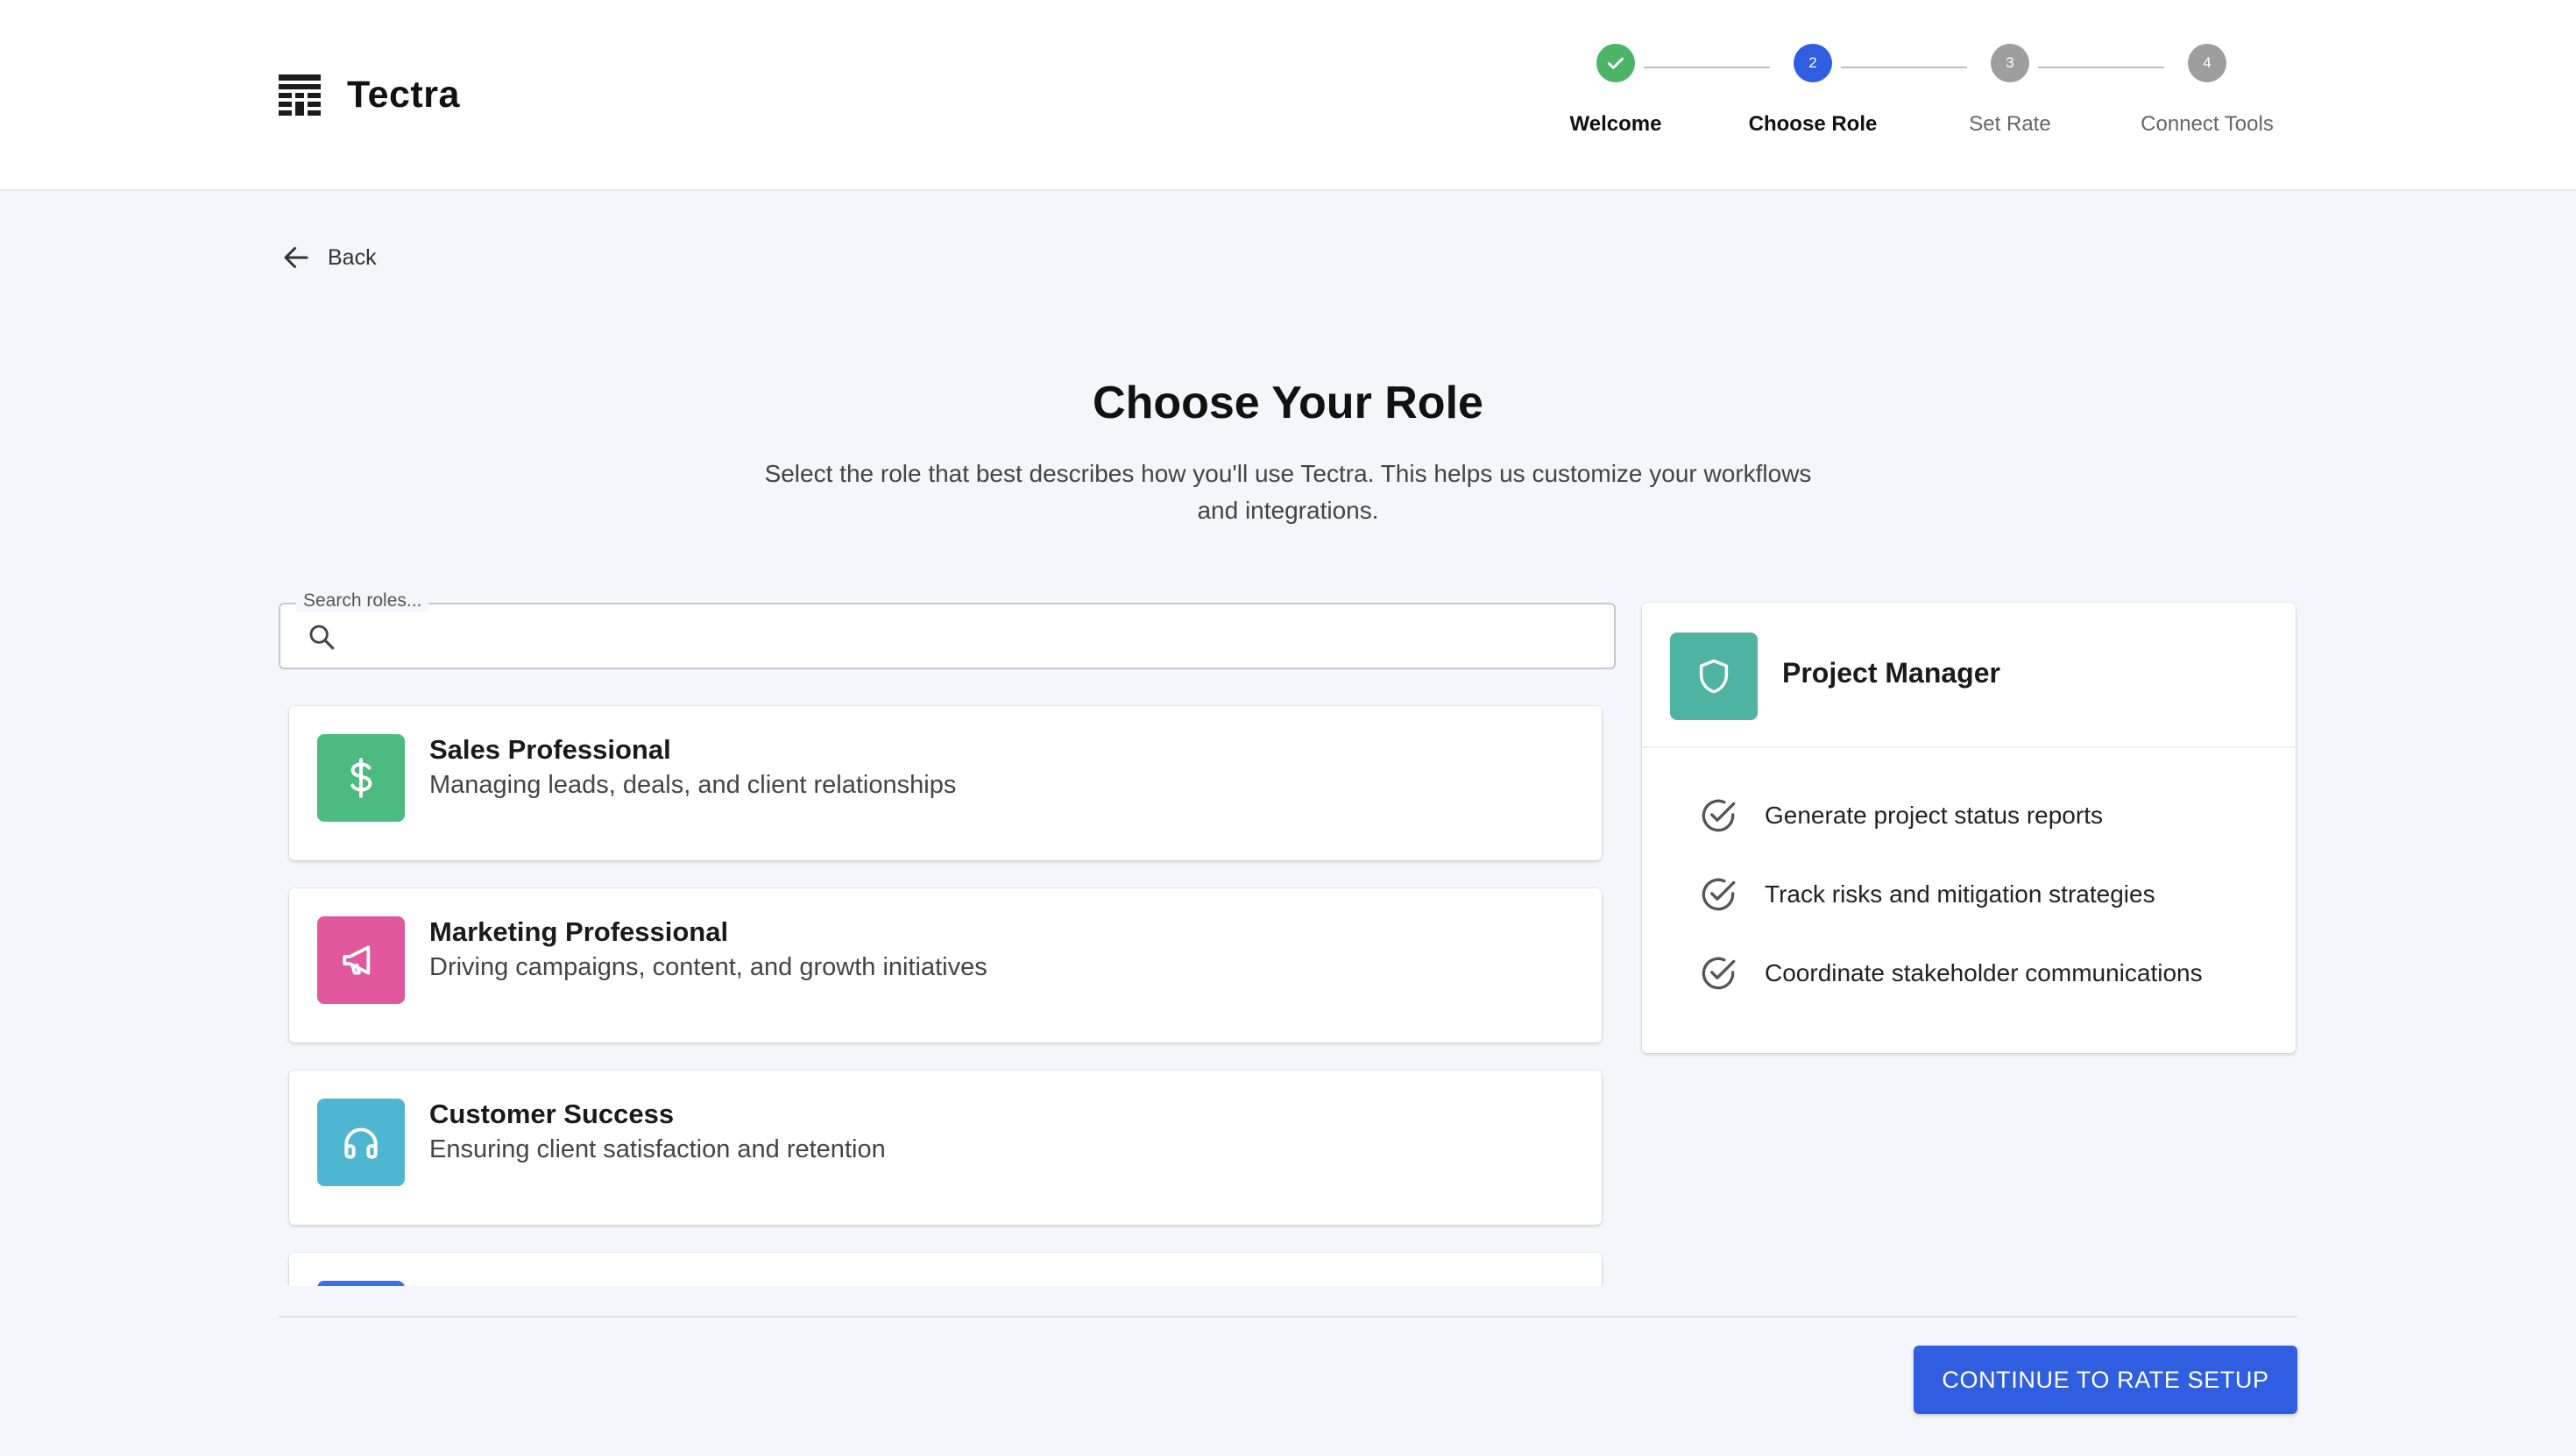 This screenshot has width=2576, height=1456. I want to click on step-number: 2, so click(1813, 63).